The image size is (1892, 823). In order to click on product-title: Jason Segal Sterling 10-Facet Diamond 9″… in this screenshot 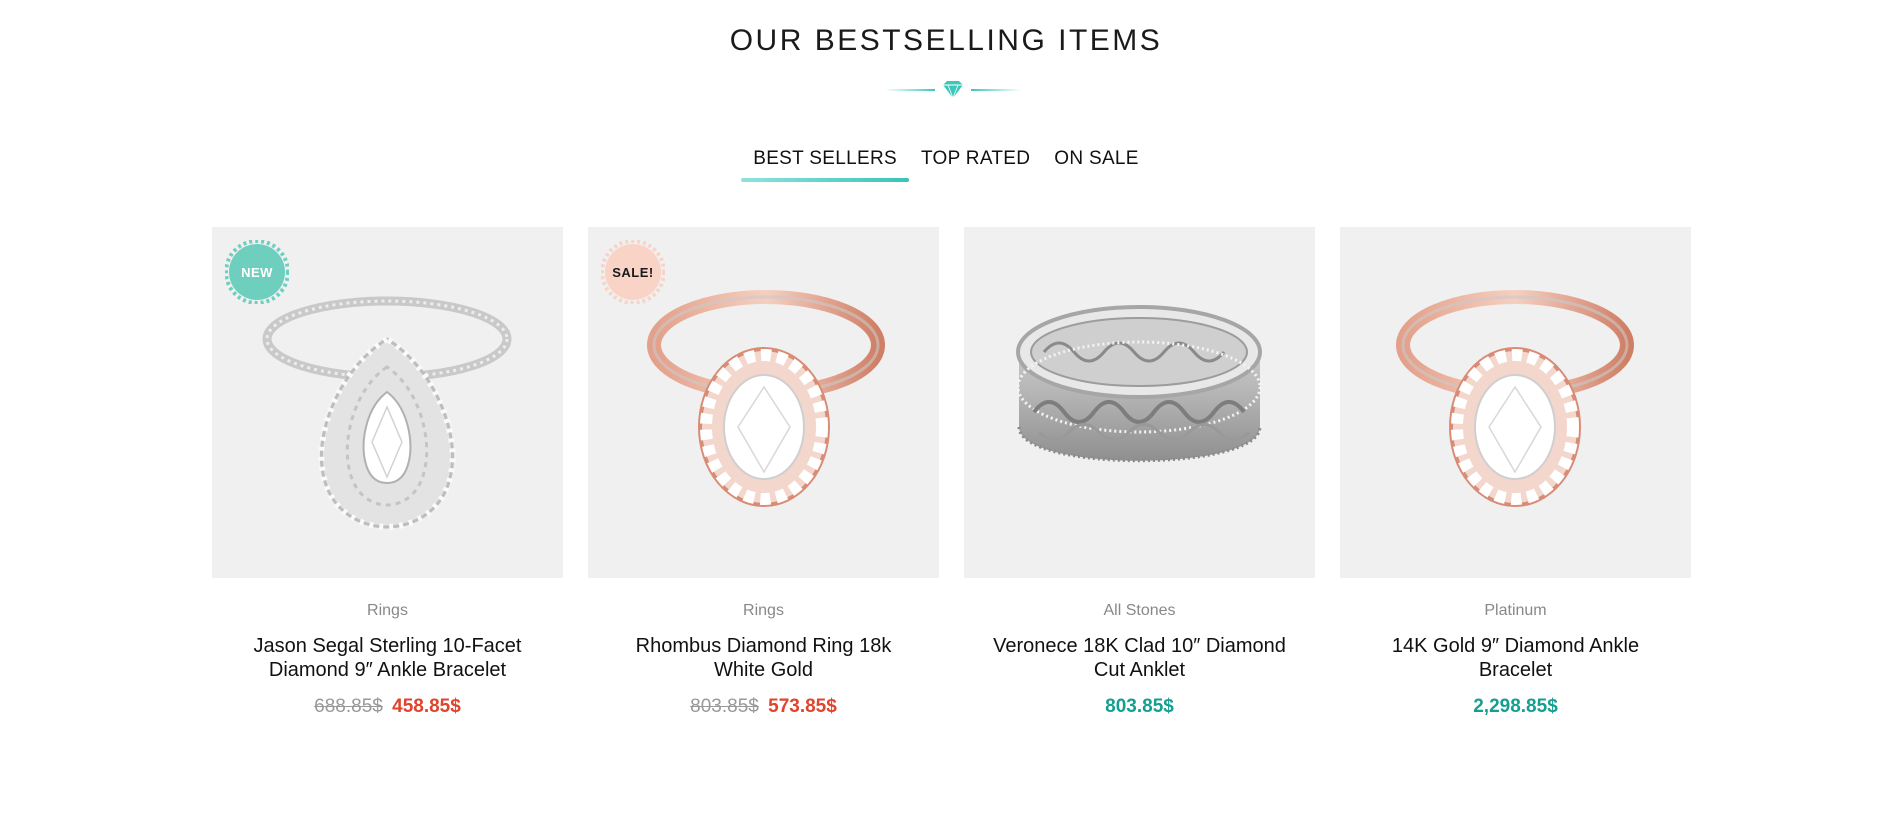, I will do `click(387, 658)`.